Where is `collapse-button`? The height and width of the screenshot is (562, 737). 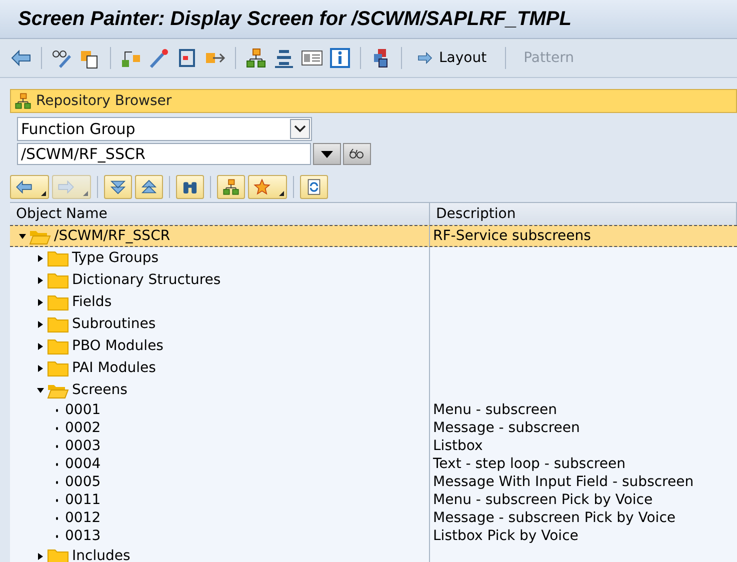
collapse-button is located at coordinates (149, 187).